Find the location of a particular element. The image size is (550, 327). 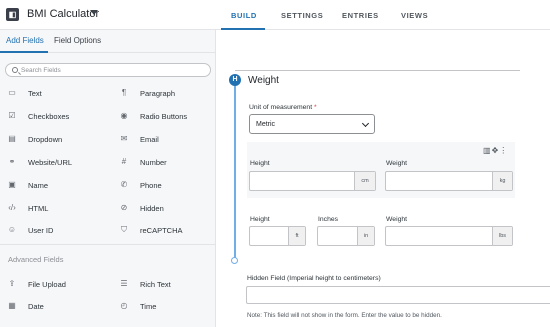

unit-suffix: in is located at coordinates (365, 236).